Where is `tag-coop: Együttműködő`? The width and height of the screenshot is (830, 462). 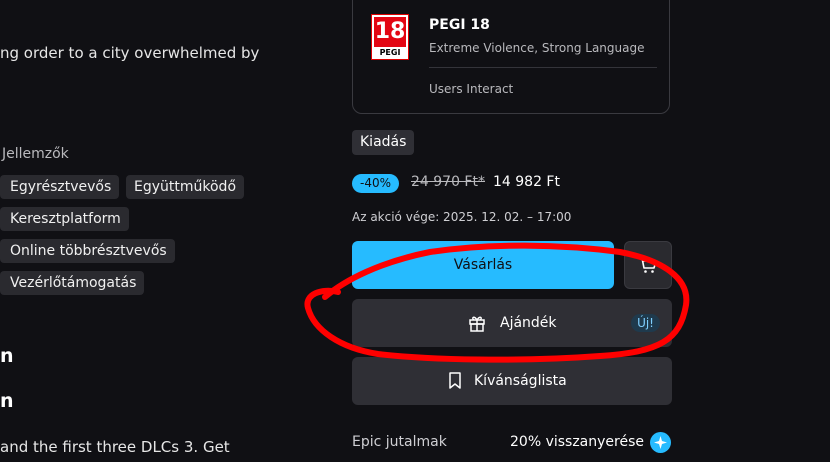 tag-coop: Együttműködő is located at coordinates (185, 187).